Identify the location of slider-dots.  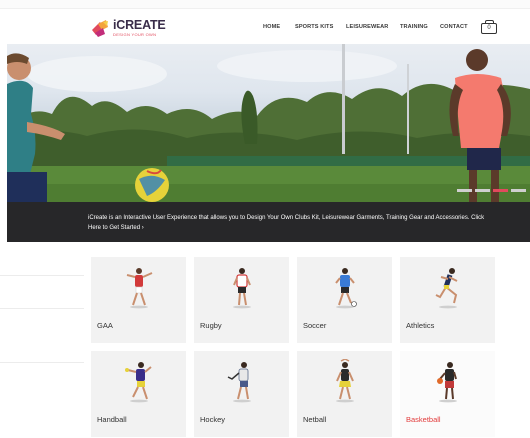
(491, 191).